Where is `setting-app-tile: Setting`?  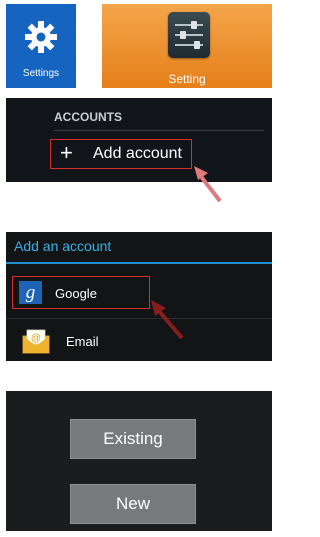 setting-app-tile: Setting is located at coordinates (187, 46).